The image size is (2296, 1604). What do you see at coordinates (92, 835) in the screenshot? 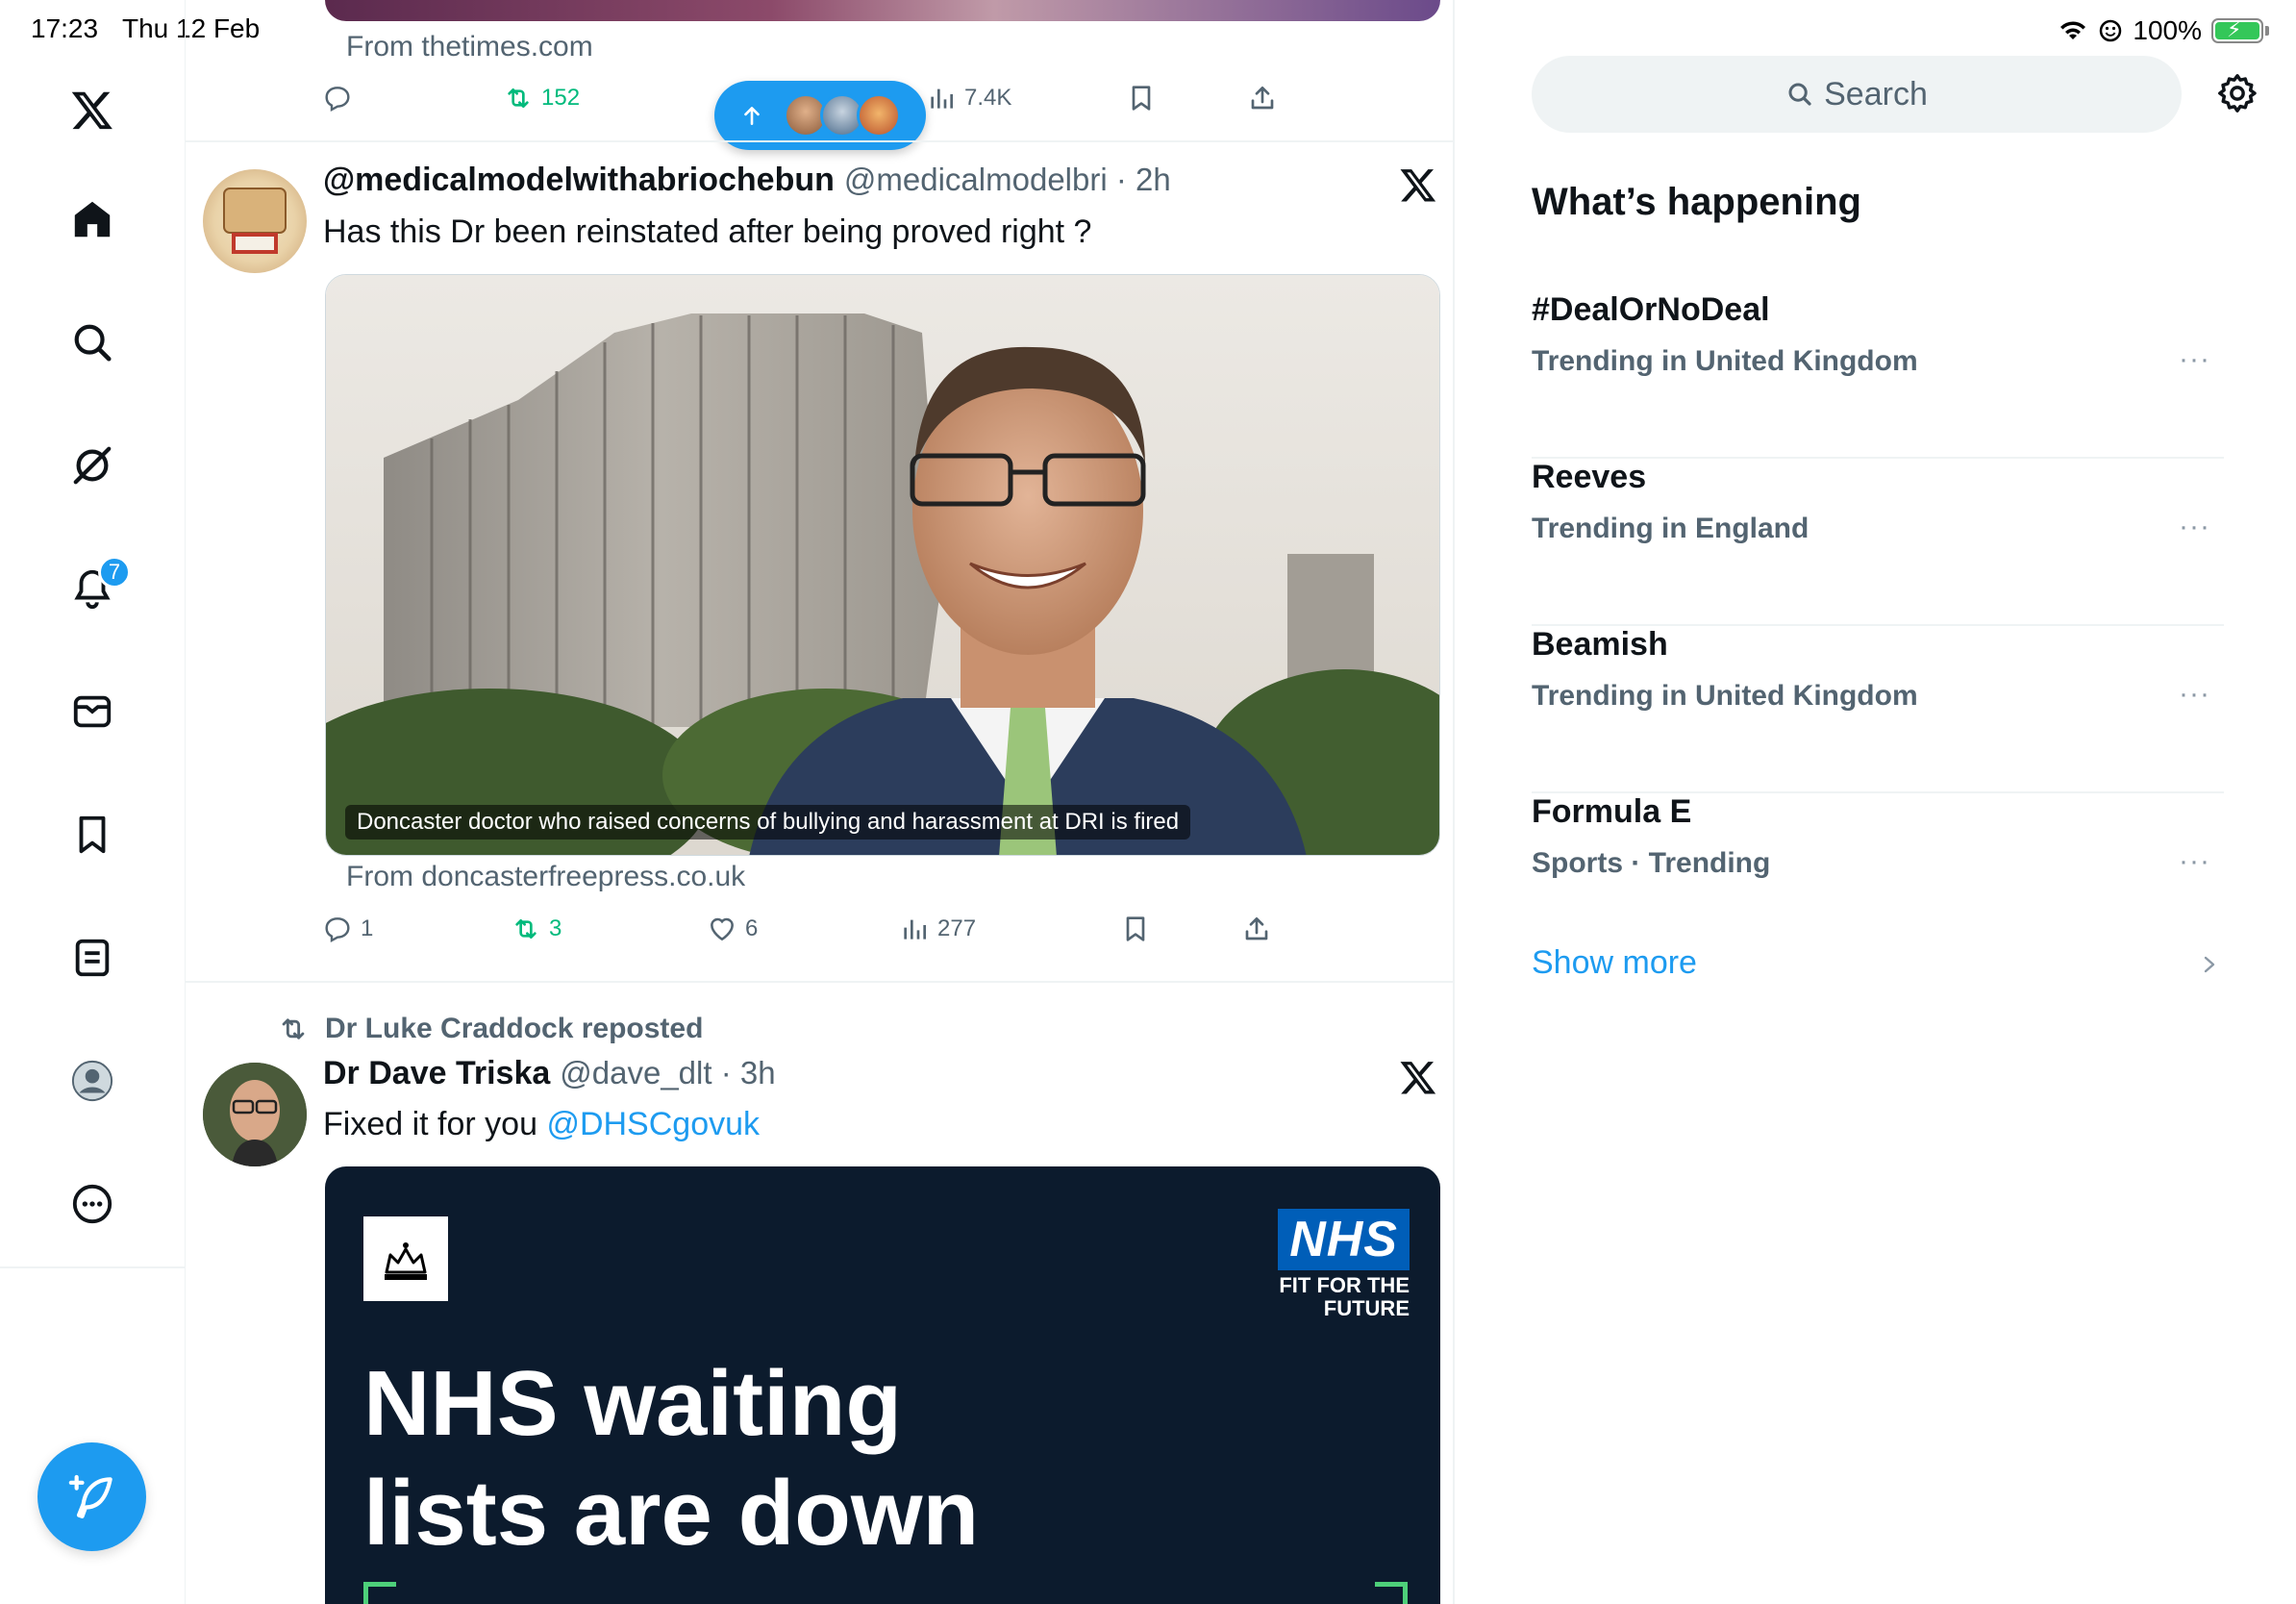
I see `bookmarks-icon` at bounding box center [92, 835].